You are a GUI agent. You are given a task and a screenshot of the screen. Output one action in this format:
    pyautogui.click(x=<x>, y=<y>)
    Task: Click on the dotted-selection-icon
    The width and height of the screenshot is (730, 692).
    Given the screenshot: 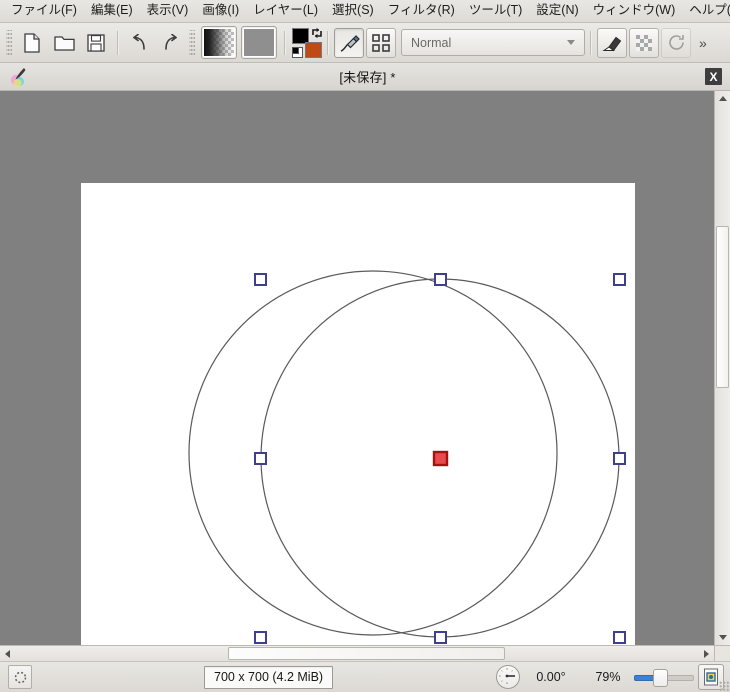 What is the action you would take?
    pyautogui.click(x=20, y=677)
    